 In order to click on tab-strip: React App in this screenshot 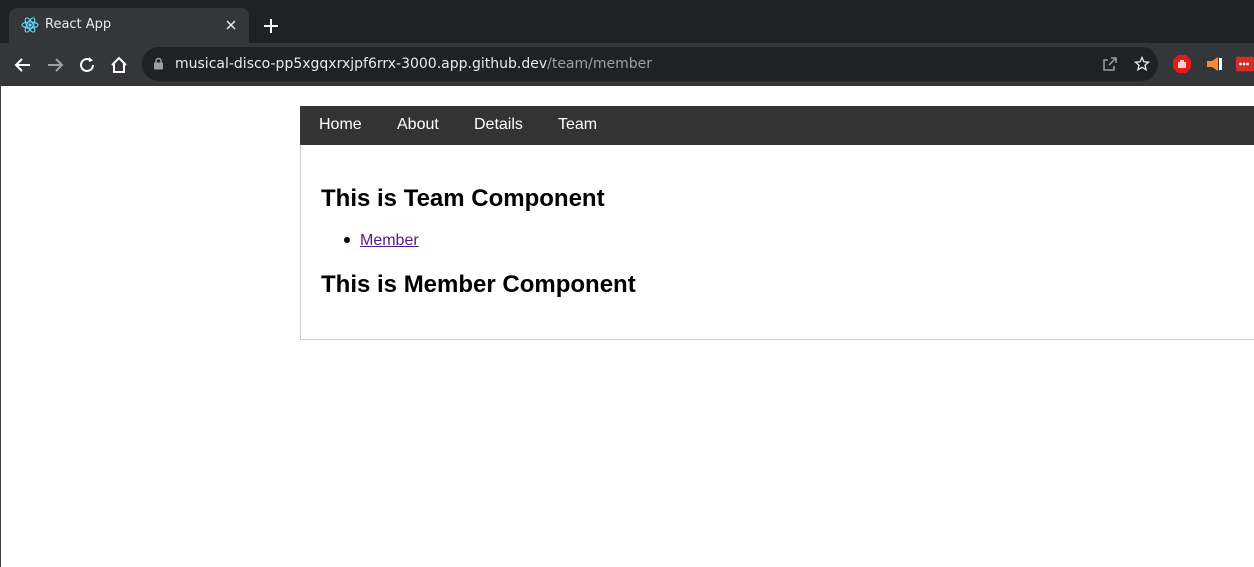, I will do `click(627, 21)`.